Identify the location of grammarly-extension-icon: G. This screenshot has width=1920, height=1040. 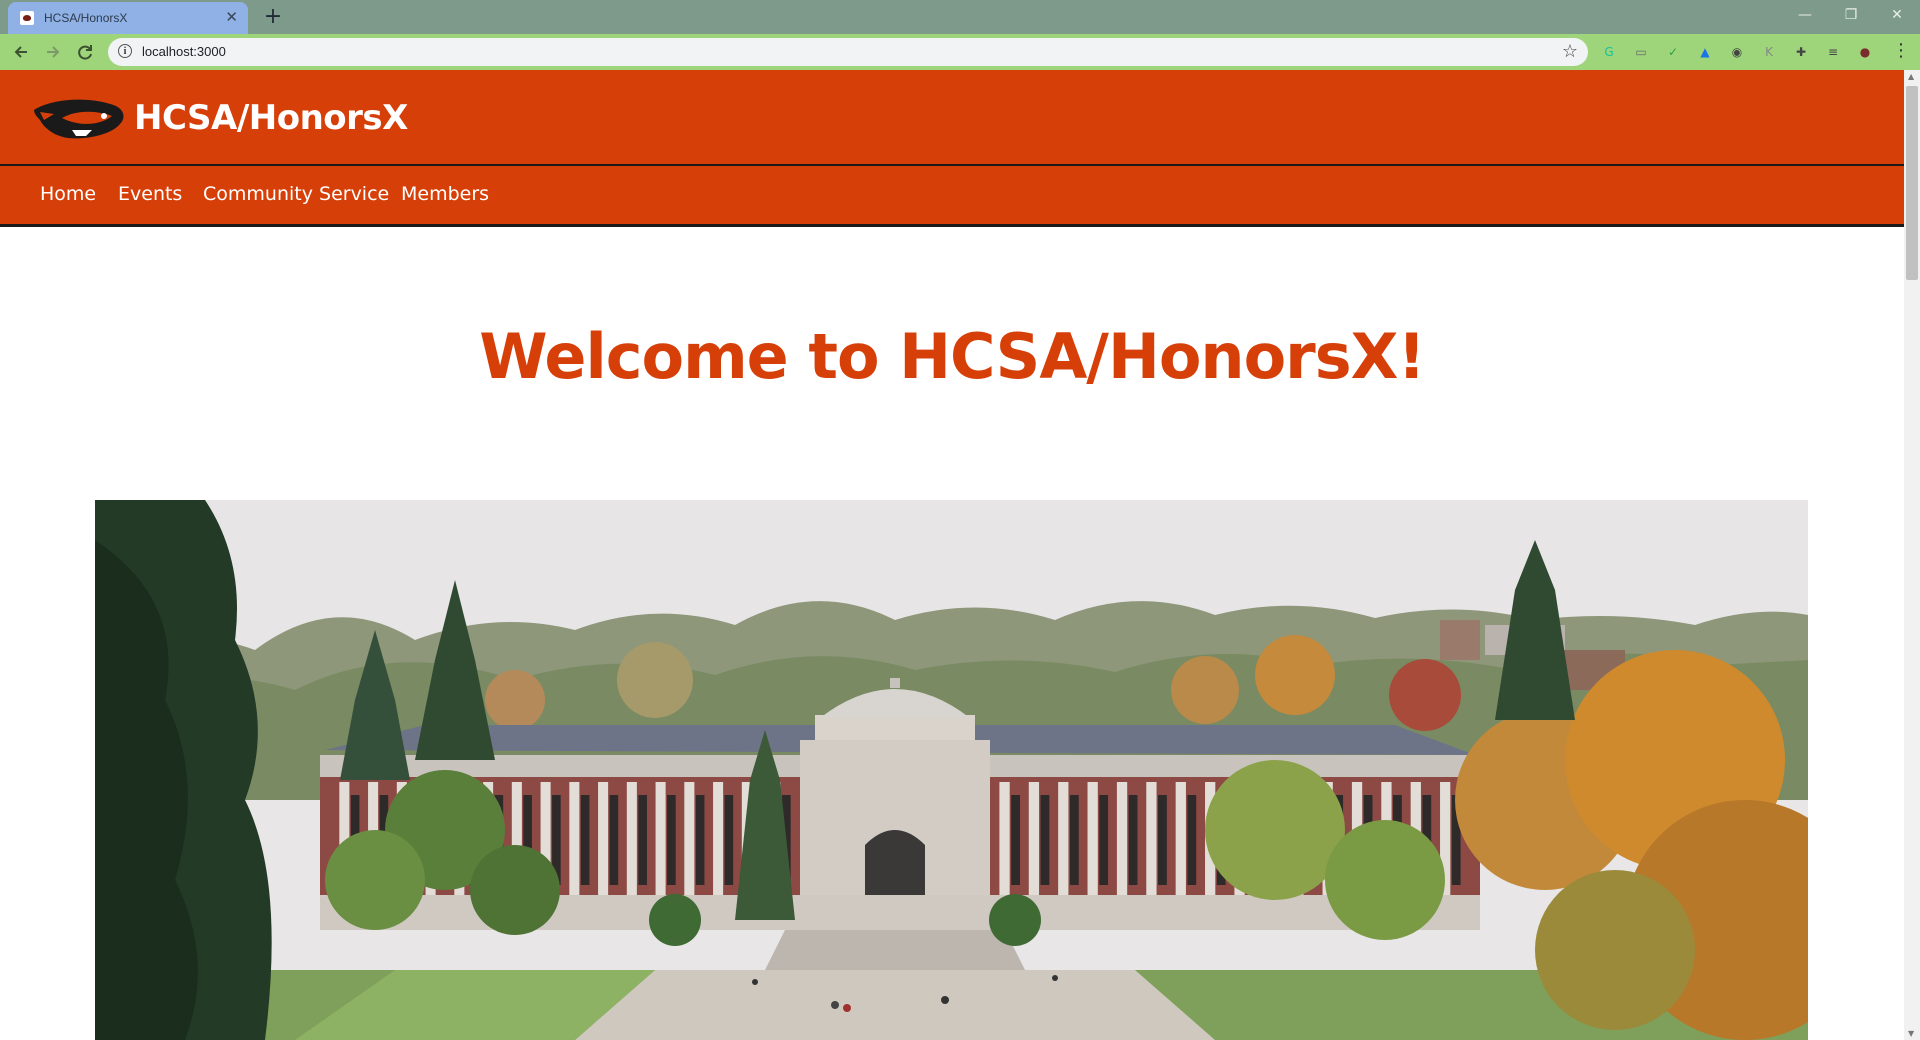
(1609, 52).